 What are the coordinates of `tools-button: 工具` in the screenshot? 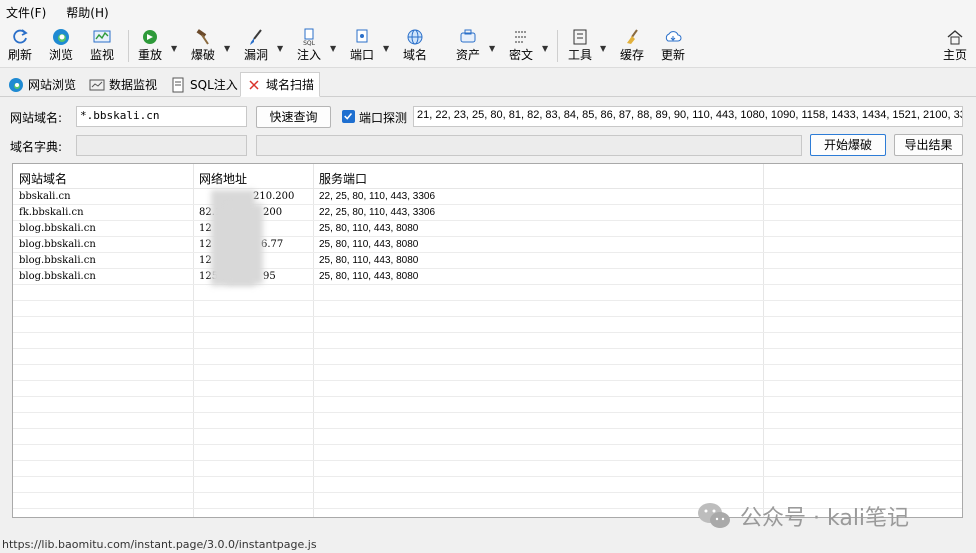 It's located at (580, 46).